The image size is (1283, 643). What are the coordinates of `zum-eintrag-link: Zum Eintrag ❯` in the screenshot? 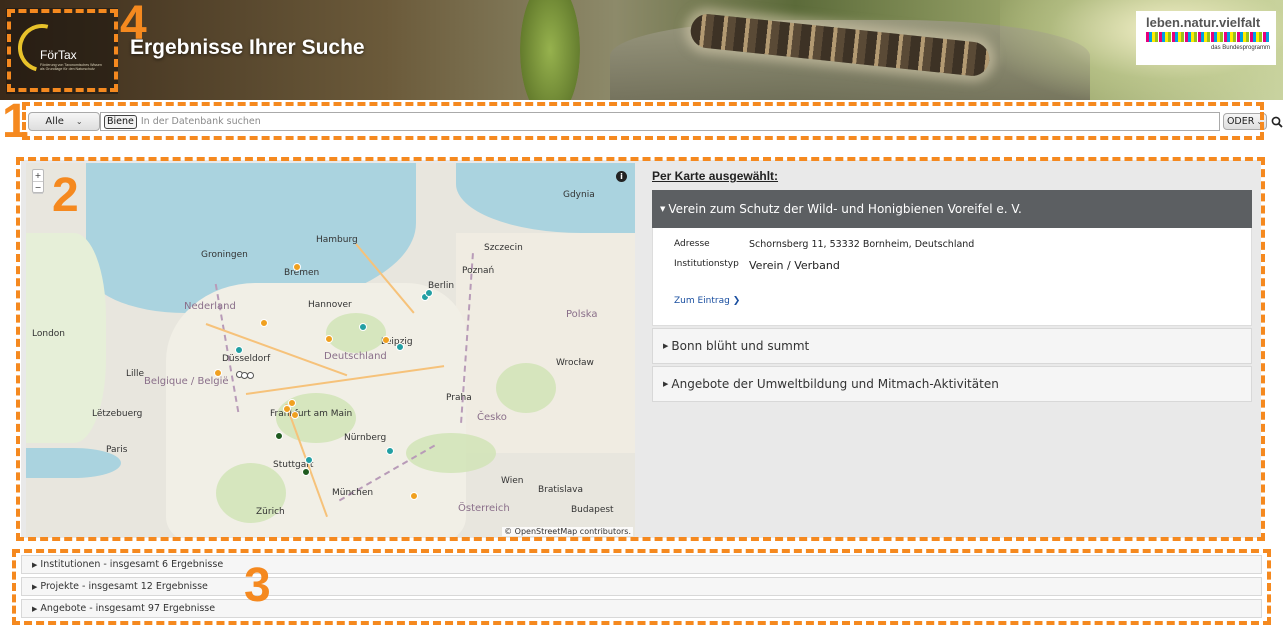 It's located at (707, 301).